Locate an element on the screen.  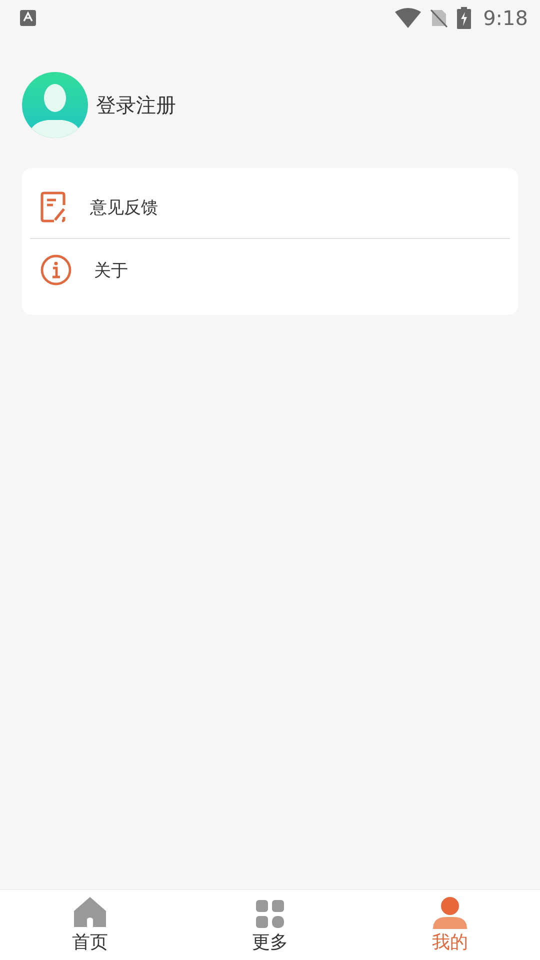
wifi-icon is located at coordinates (408, 18).